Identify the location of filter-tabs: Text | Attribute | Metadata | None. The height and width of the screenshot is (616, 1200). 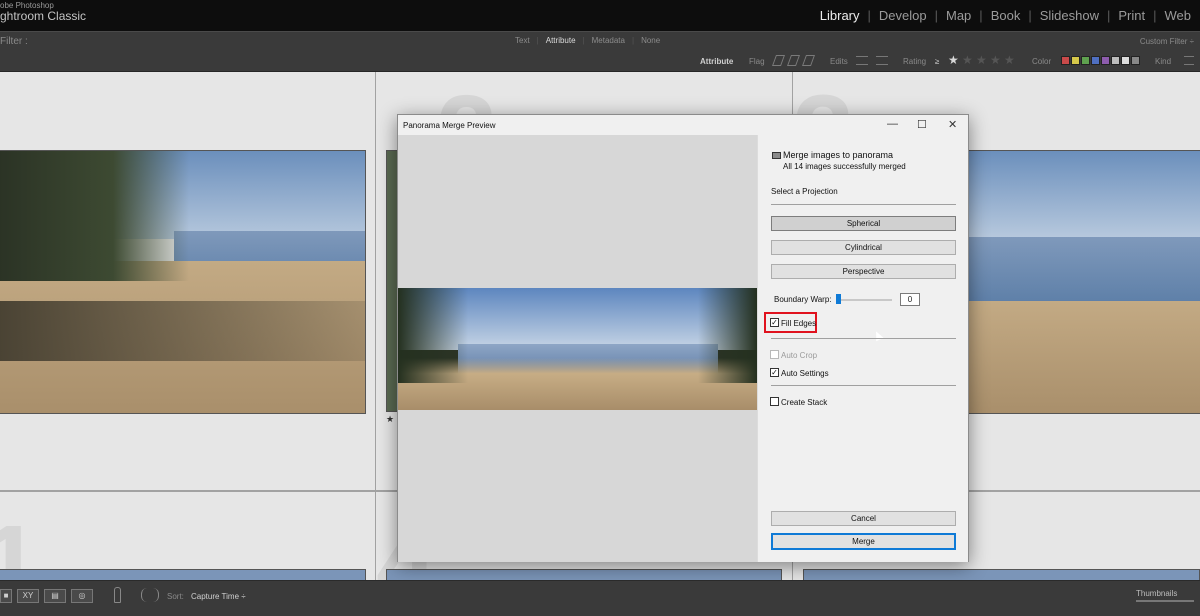
(587, 40).